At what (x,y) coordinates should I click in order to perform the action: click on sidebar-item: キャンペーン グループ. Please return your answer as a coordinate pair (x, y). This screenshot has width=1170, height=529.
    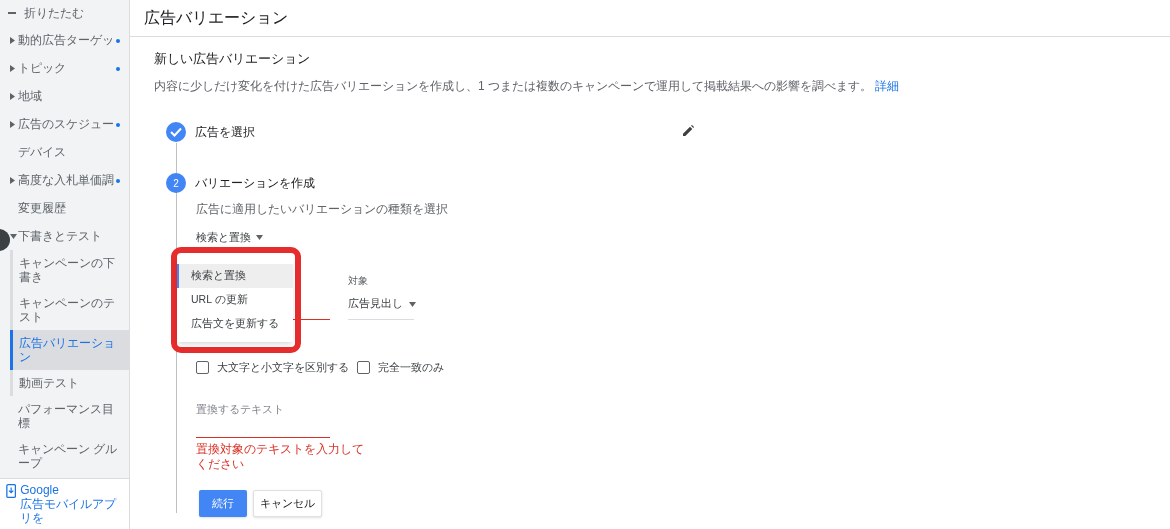
    Looking at the image, I should click on (69, 456).